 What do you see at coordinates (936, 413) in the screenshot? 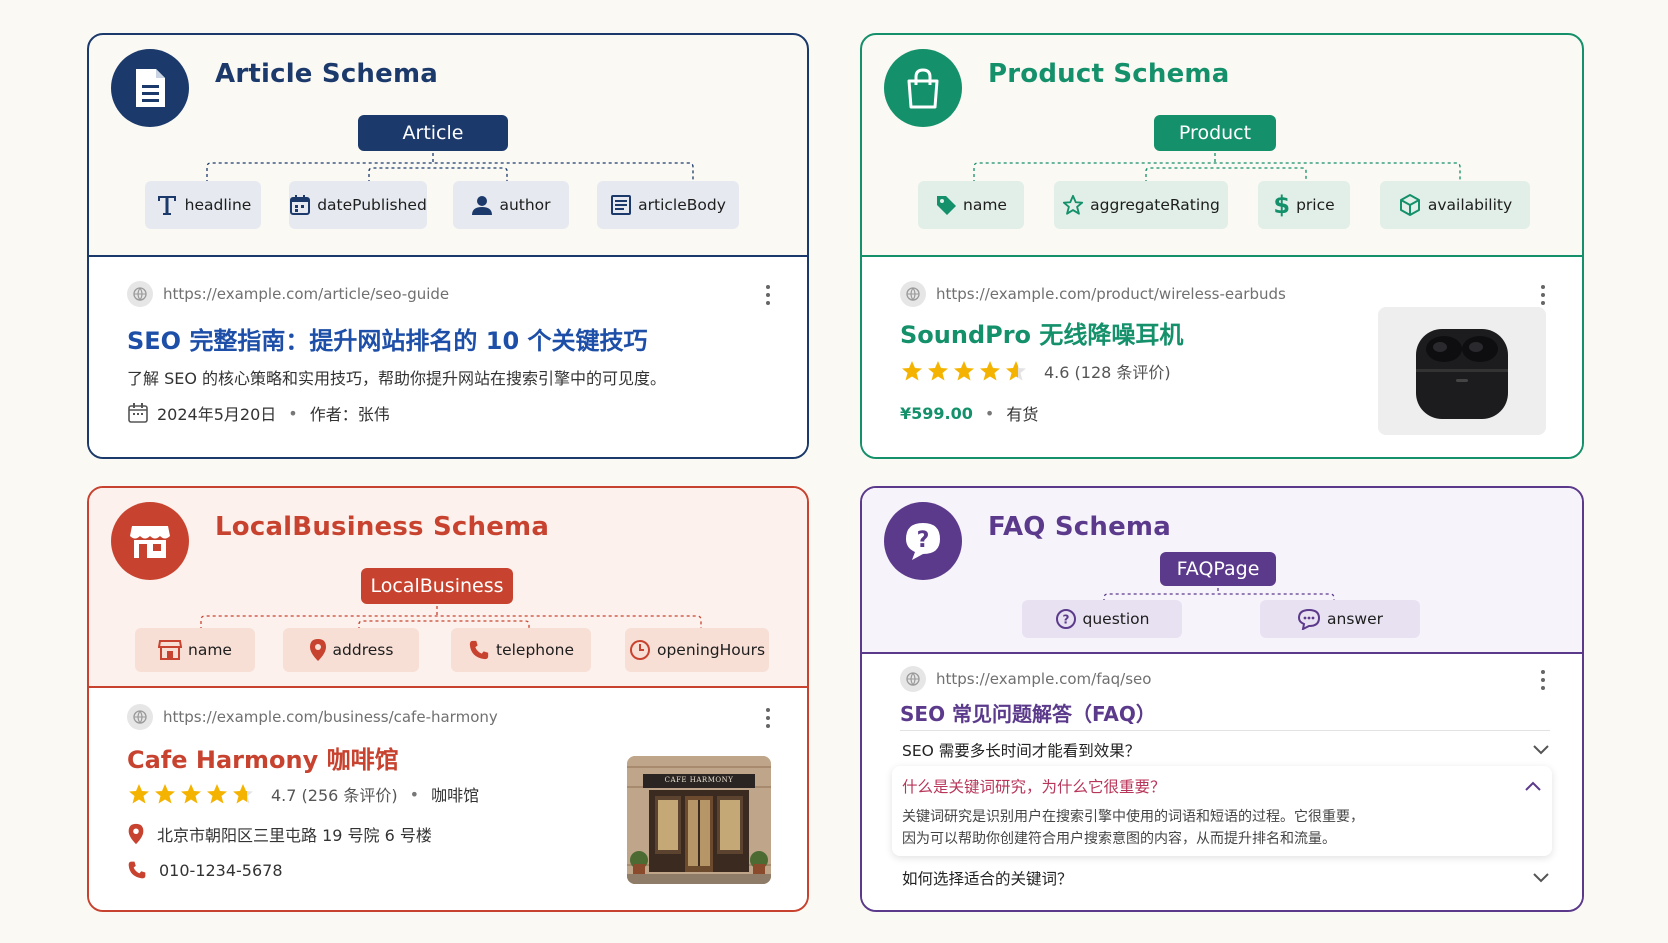
I see `price-value: ¥599.00` at bounding box center [936, 413].